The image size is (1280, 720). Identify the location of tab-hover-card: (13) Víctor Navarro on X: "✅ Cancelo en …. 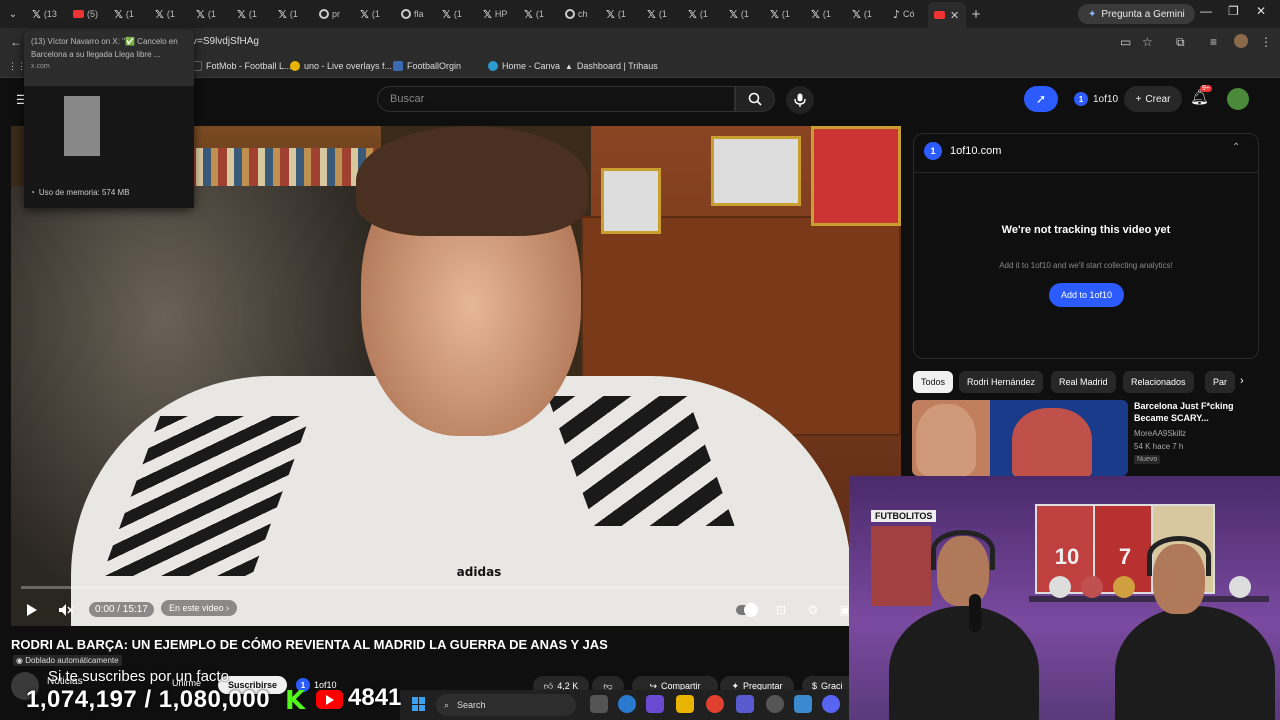
(109, 119).